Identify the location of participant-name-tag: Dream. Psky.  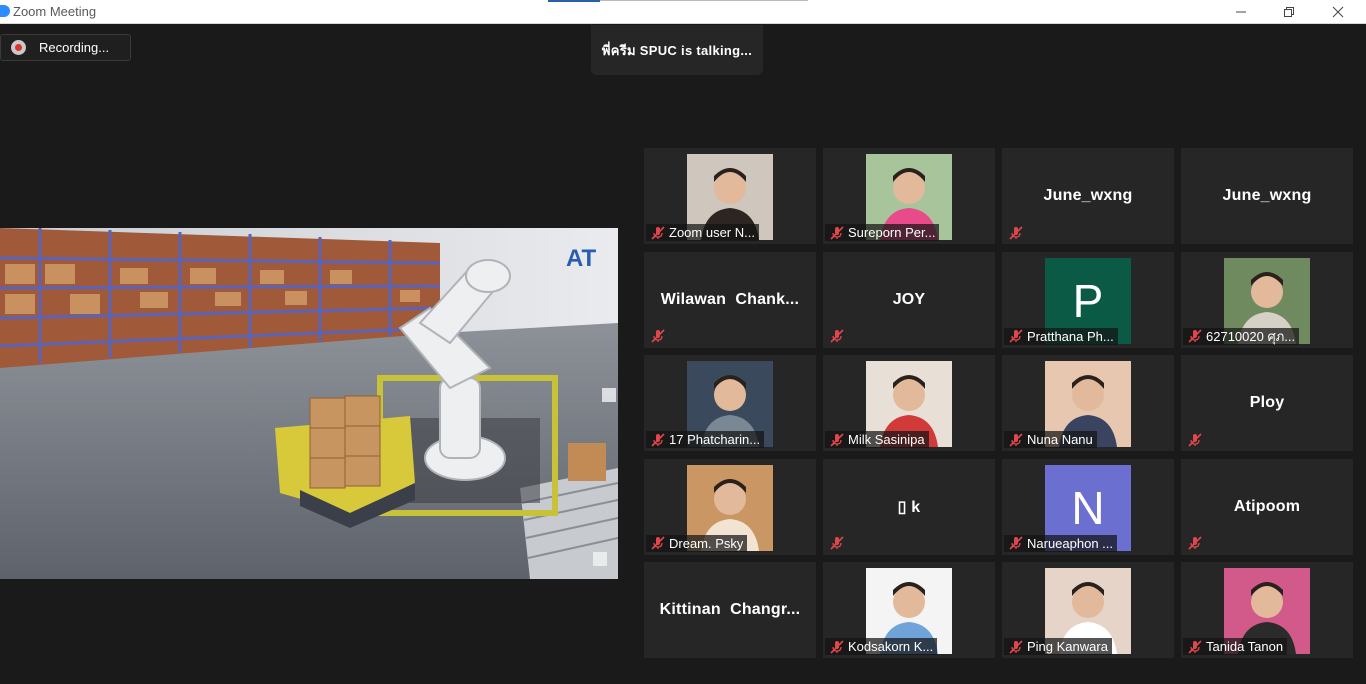
(697, 543).